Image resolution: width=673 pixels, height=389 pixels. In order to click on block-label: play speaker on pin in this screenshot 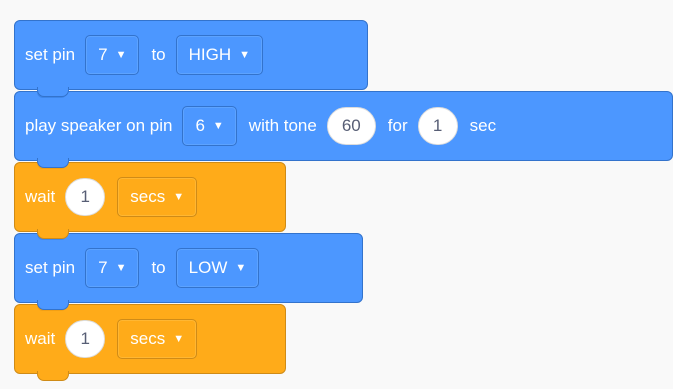, I will do `click(99, 125)`.